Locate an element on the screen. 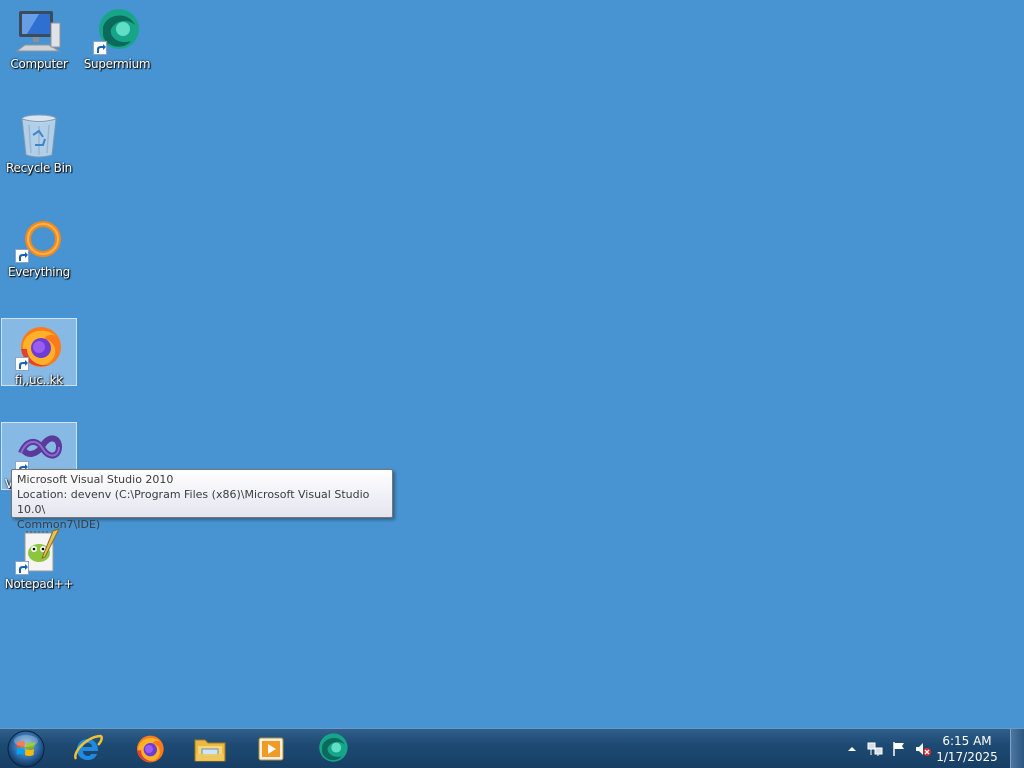  show-desktop-button is located at coordinates (1017, 748).